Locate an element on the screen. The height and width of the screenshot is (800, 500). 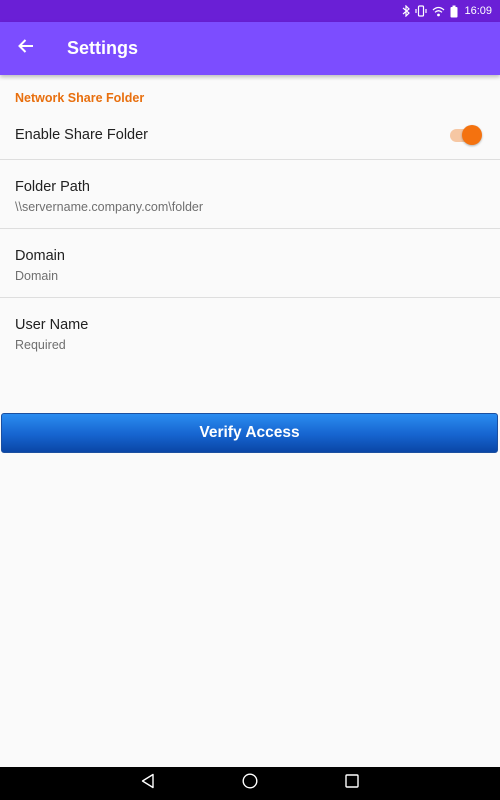
switch-thumb is located at coordinates (472, 135).